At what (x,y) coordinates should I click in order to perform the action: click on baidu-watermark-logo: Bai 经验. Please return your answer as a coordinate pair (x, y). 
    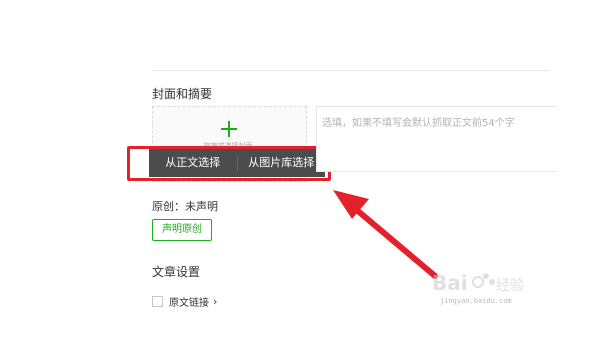
    Looking at the image, I should click on (478, 283).